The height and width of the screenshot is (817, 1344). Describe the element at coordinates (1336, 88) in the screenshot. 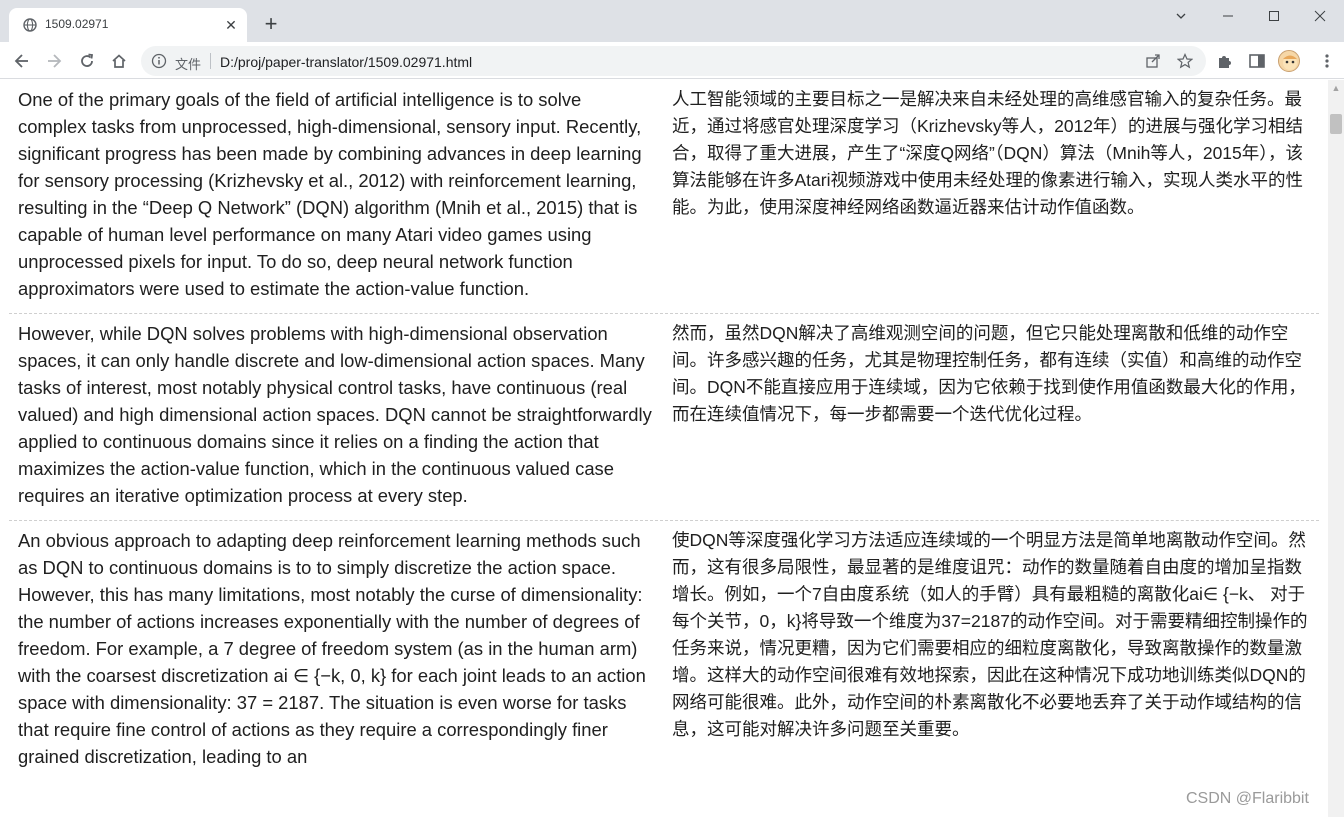

I see `scroll-up-arrow-icon: ▲` at that location.